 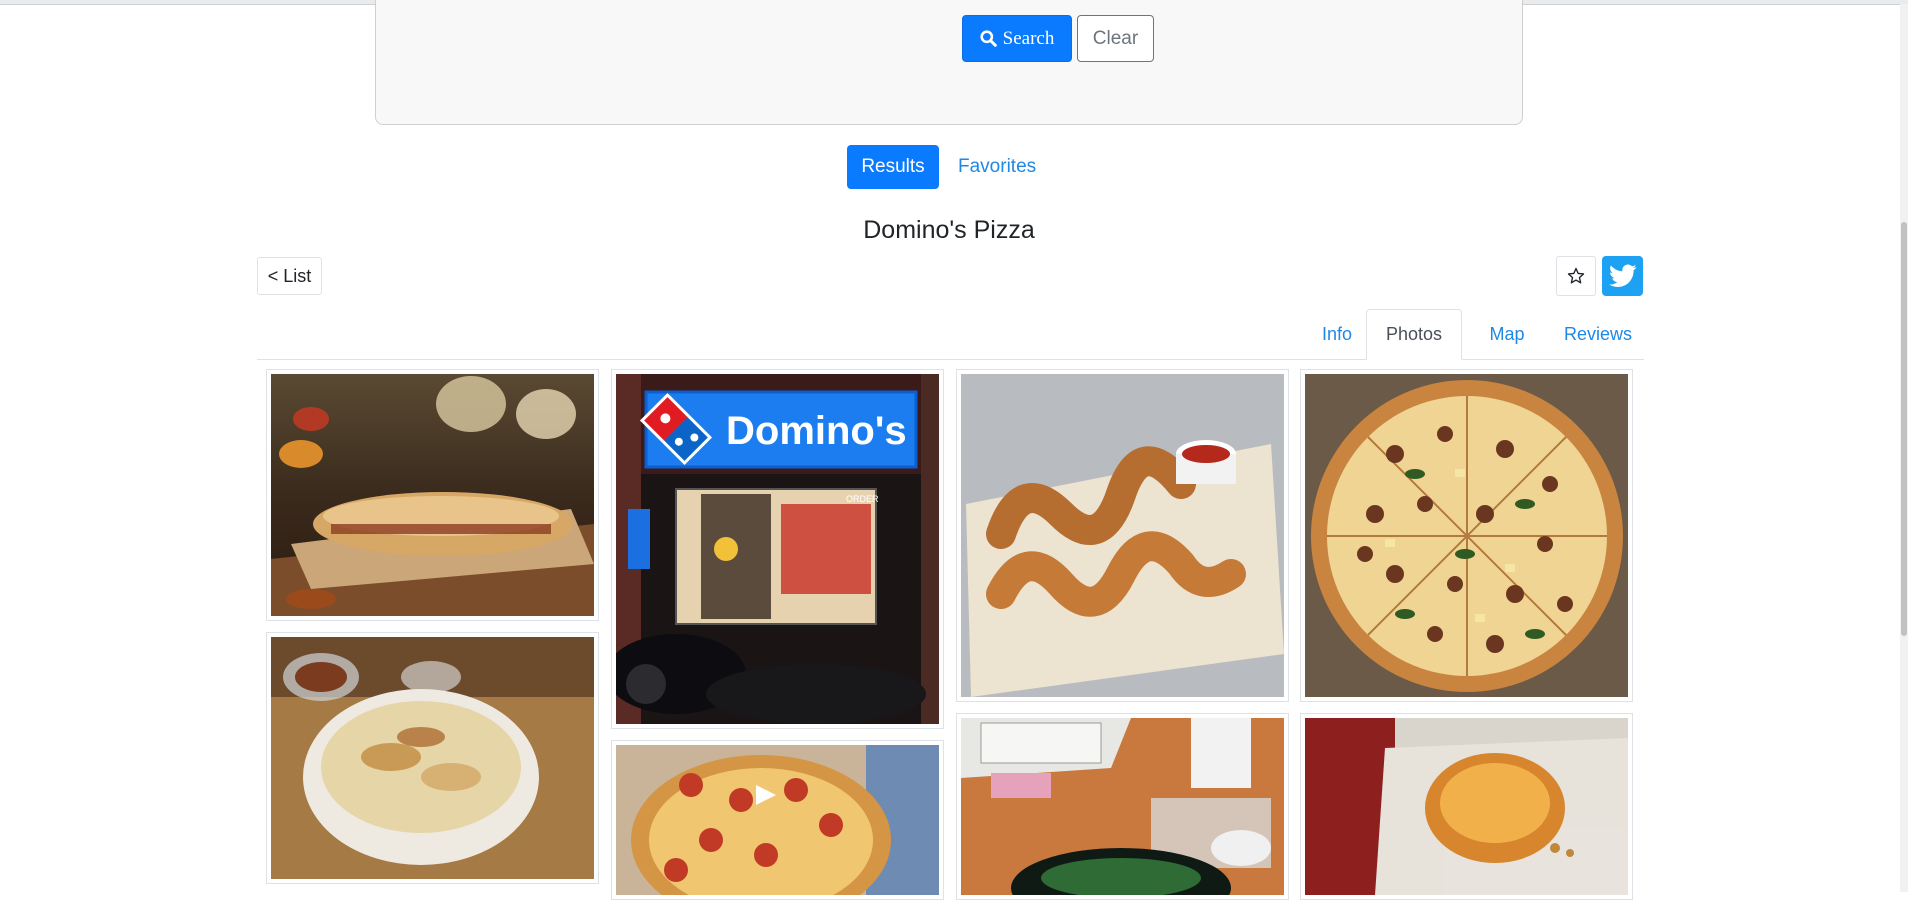 I want to click on search-icon, so click(x=988, y=38).